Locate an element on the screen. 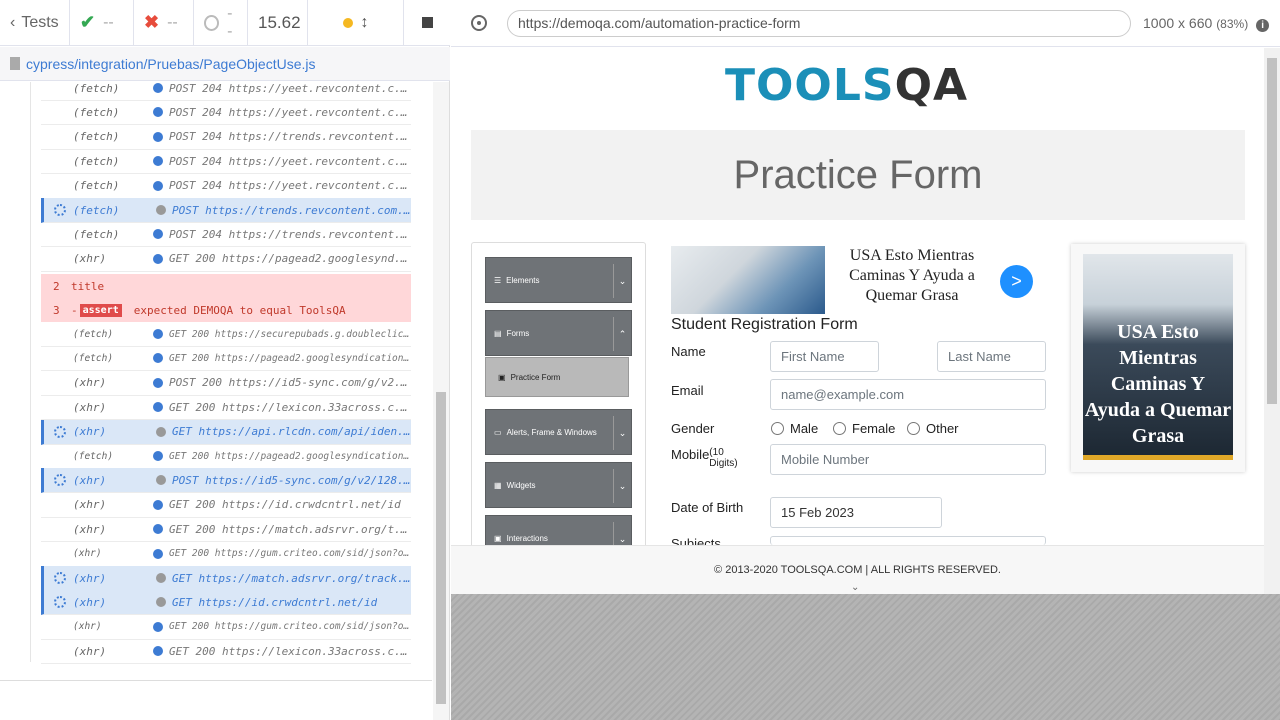  dob-input: 15 Feb 2023 is located at coordinates (856, 512).